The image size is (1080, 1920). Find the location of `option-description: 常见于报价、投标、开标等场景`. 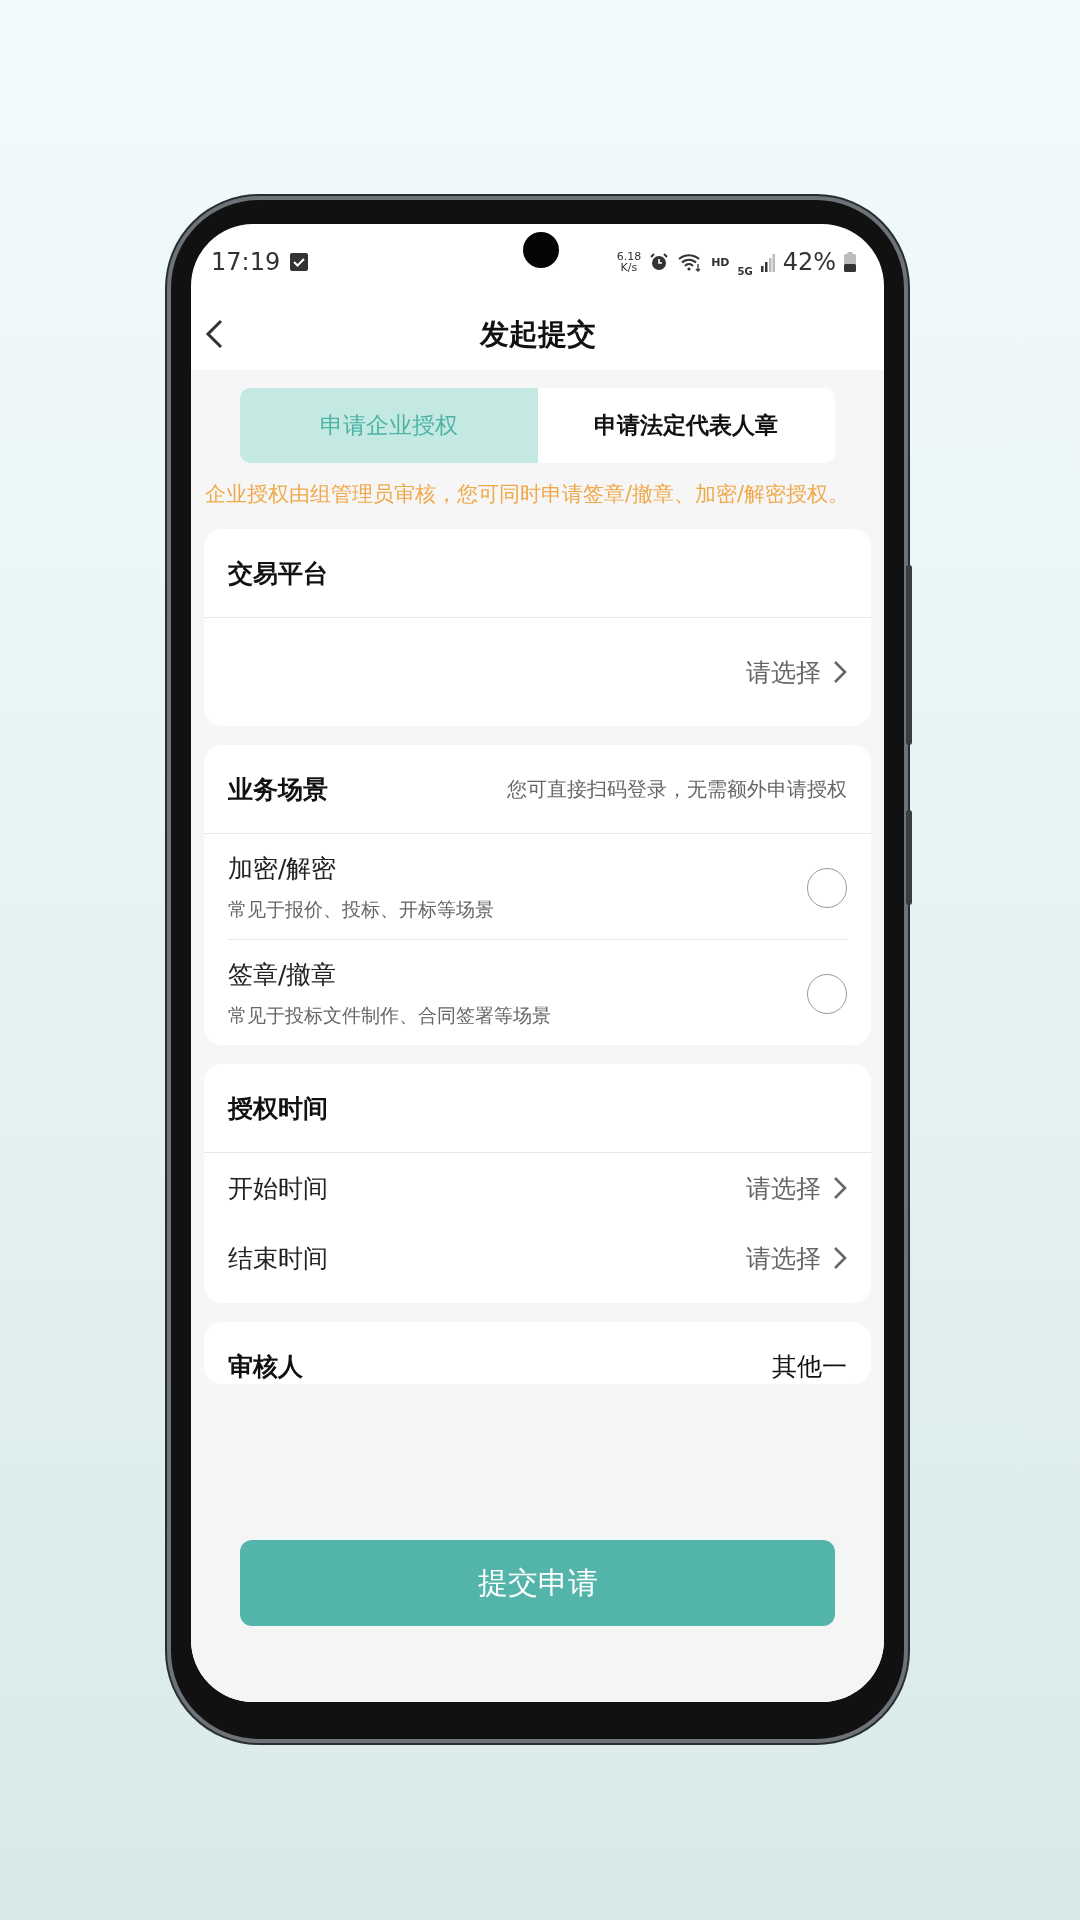

option-description: 常见于报价、投标、开标等场景 is located at coordinates (361, 909).